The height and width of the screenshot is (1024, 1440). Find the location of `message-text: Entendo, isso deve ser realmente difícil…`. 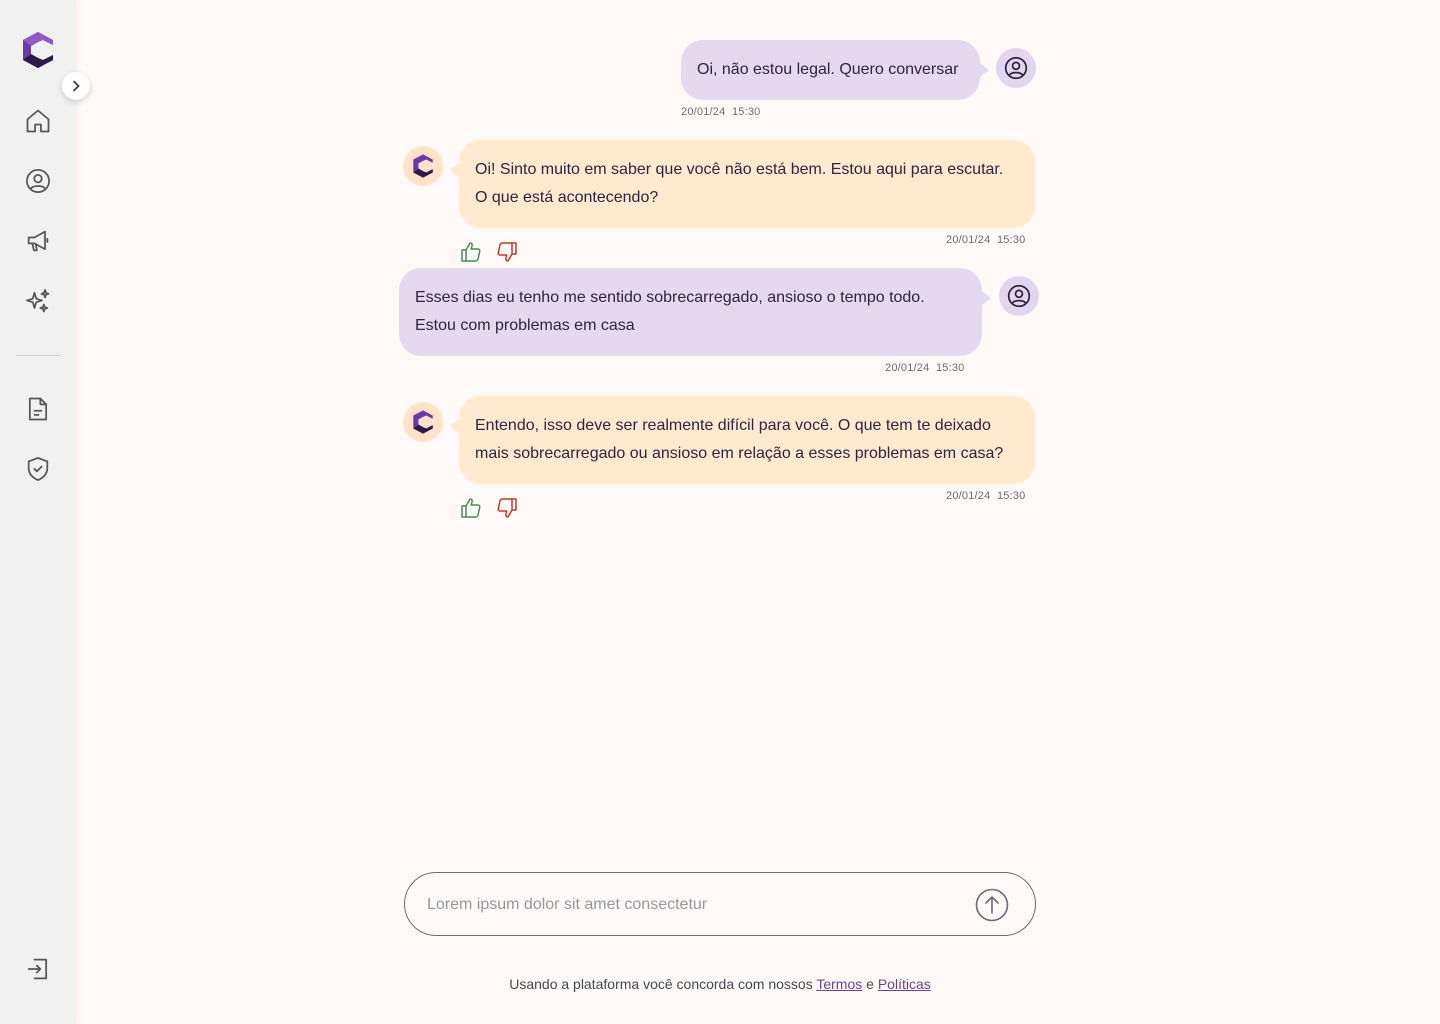

message-text: Entendo, isso deve ser realmente difícil… is located at coordinates (739, 439).